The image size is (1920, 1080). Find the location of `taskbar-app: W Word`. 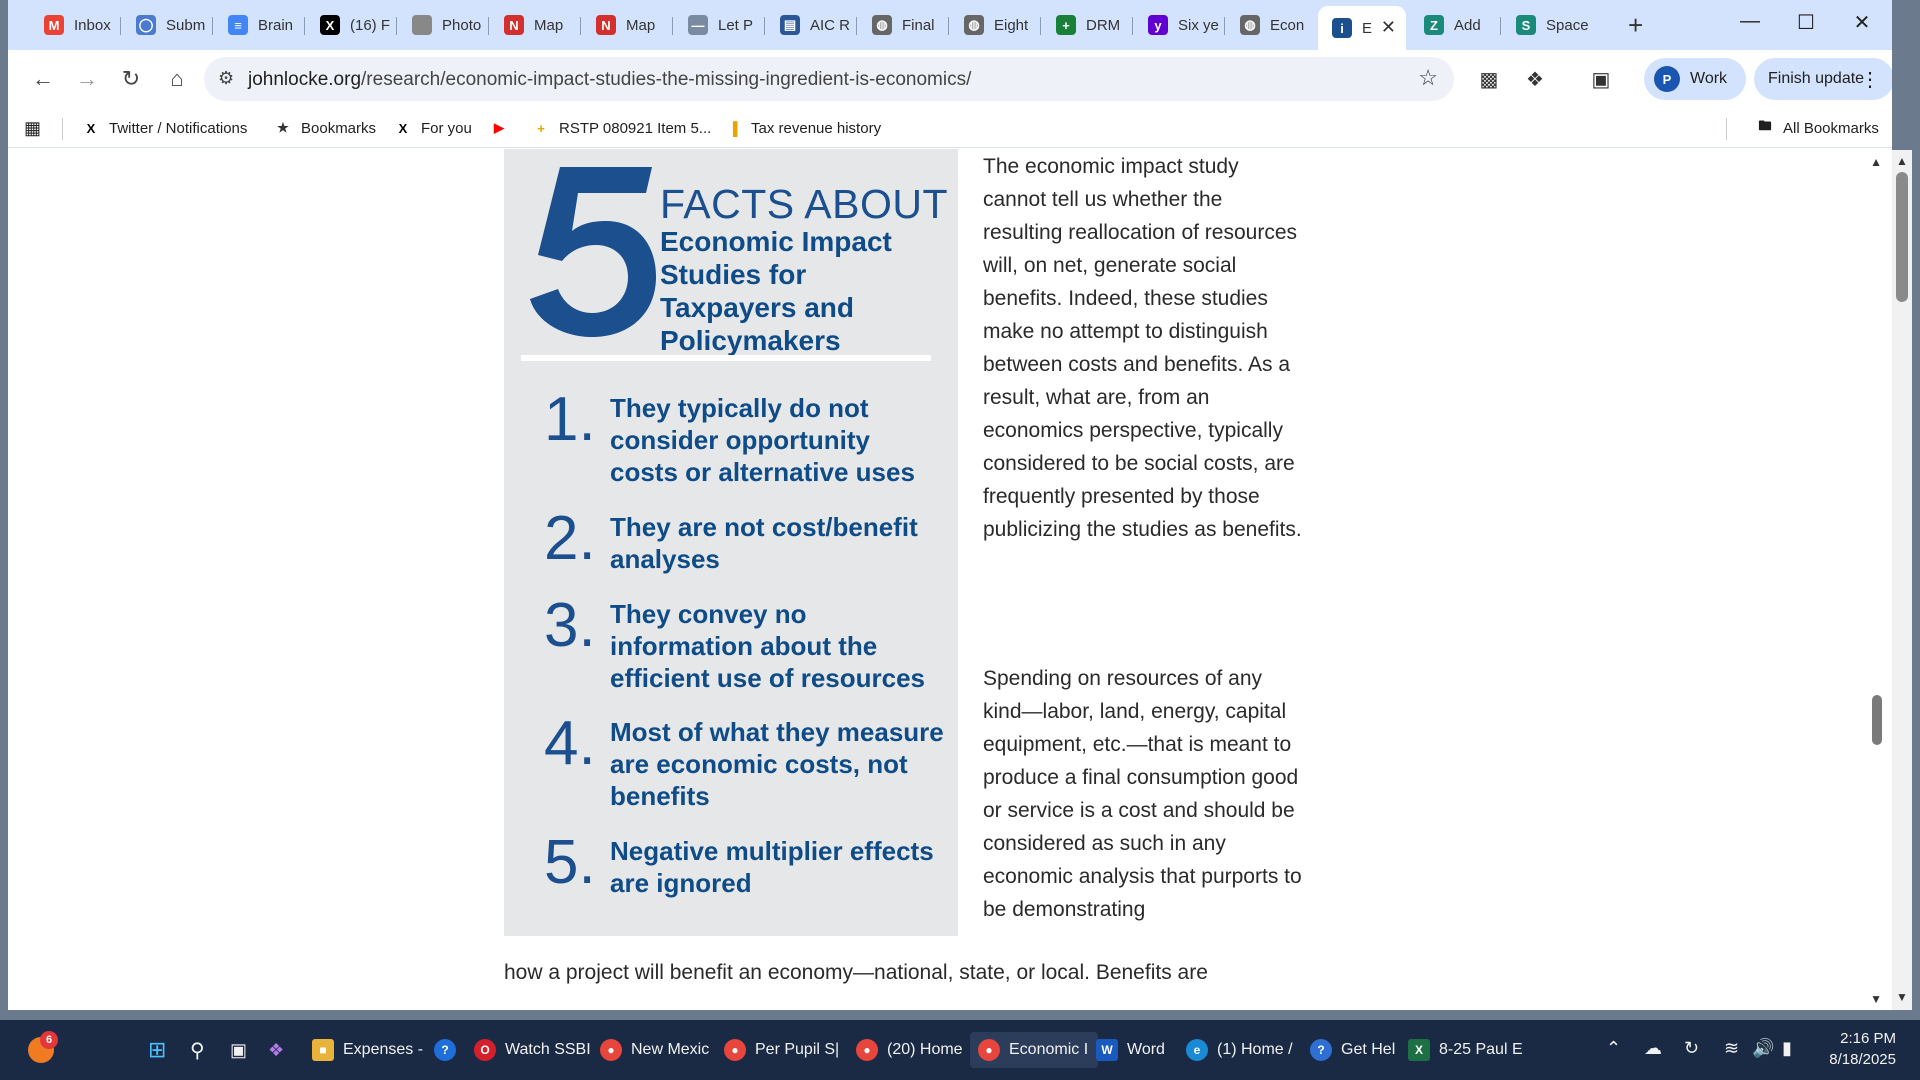

taskbar-app: W Word is located at coordinates (1130, 1050).